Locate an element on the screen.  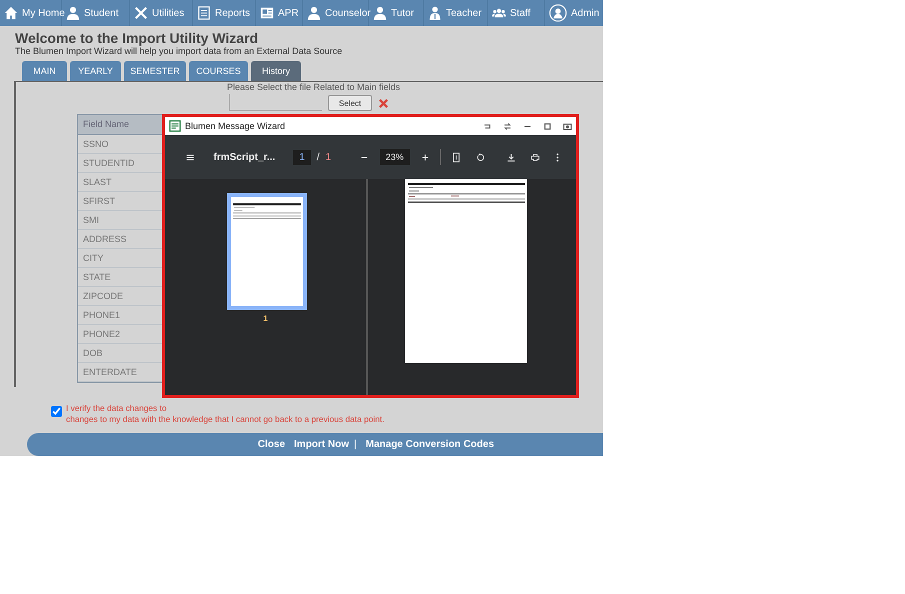
thumbnail-label: 1 is located at coordinates (265, 318).